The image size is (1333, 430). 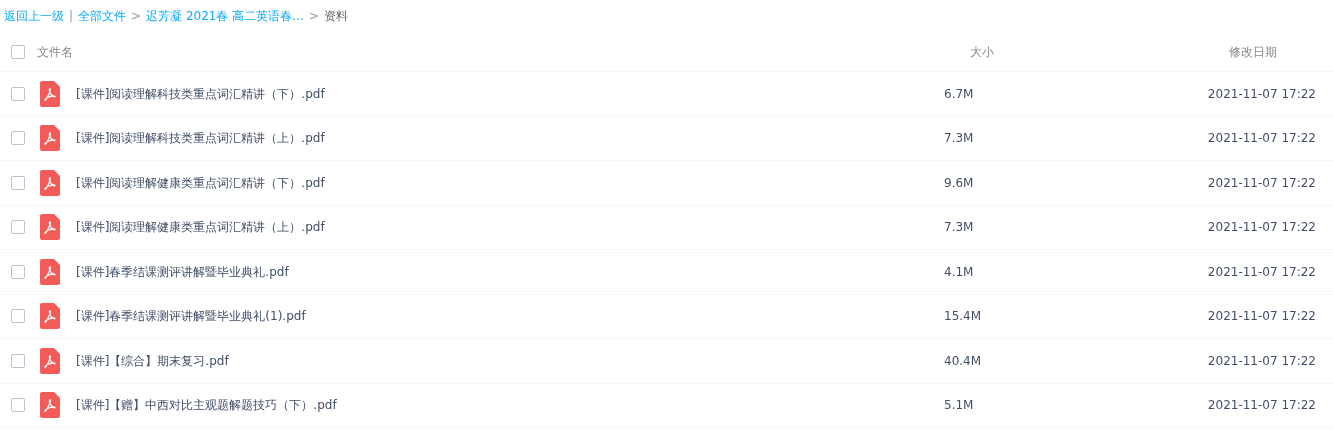 What do you see at coordinates (510, 316) in the screenshot?
I see `file-name-link: [课件]春季结课测评讲解暨毕业典礼(1).pdf` at bounding box center [510, 316].